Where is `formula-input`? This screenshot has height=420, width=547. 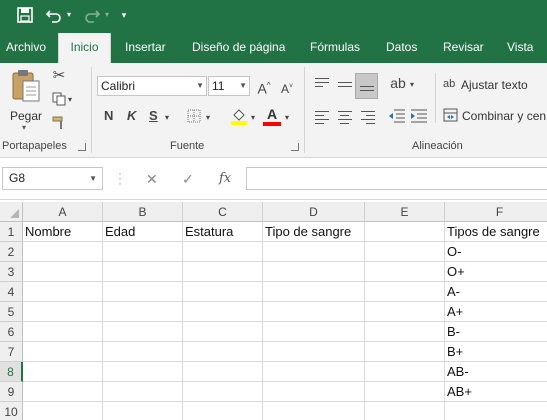
formula-input is located at coordinates (396, 178).